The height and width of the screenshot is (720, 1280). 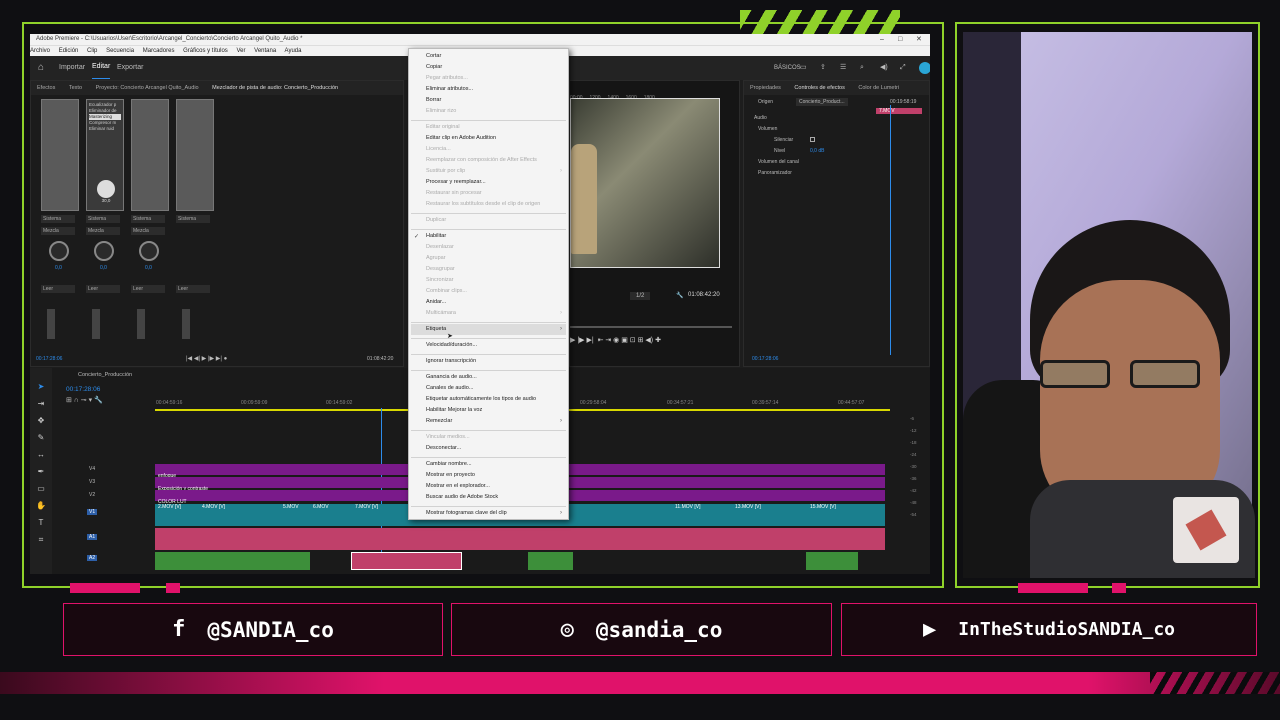 I want to click on track-header: V2, so click(x=92, y=495).